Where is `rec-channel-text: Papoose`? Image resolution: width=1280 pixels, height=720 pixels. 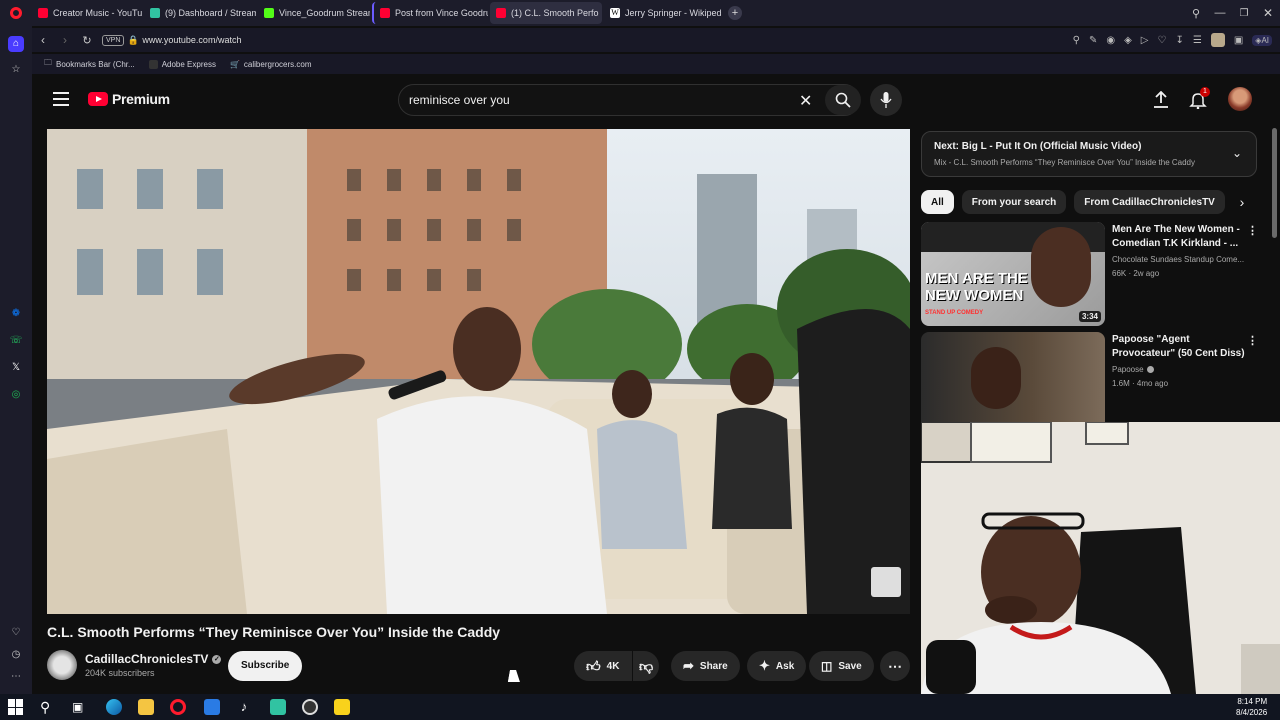 rec-channel-text: Papoose is located at coordinates (1128, 369).